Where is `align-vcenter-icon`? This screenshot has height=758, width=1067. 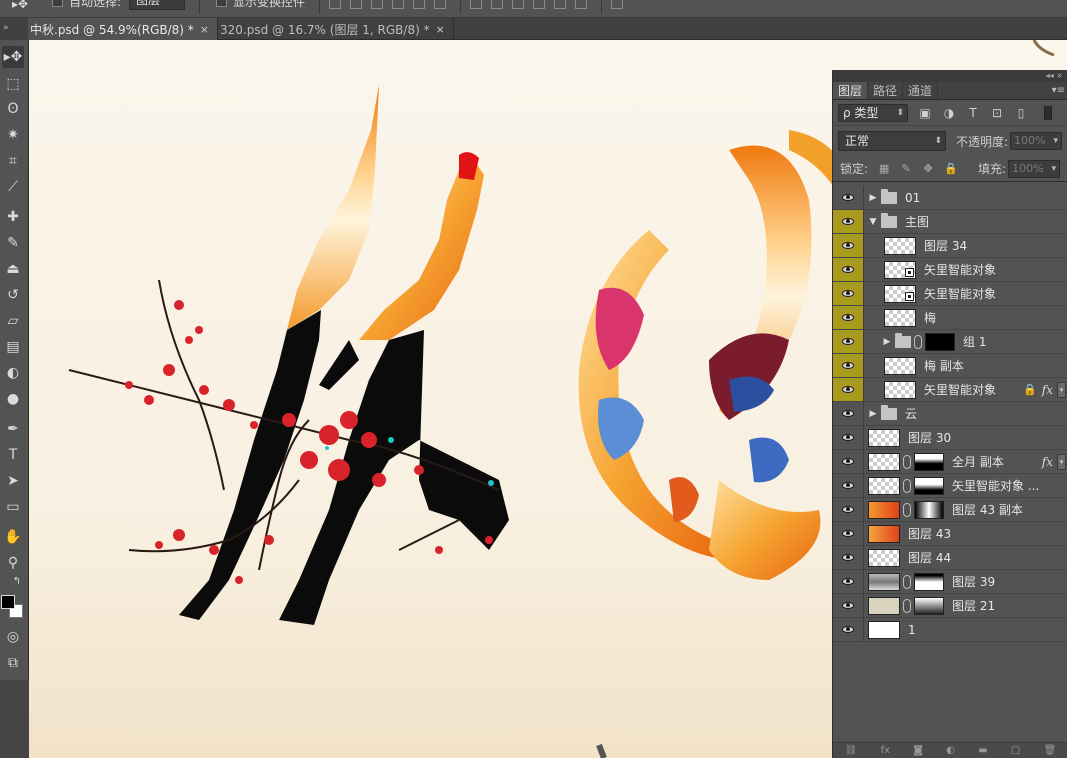
align-vcenter-icon is located at coordinates (356, 4).